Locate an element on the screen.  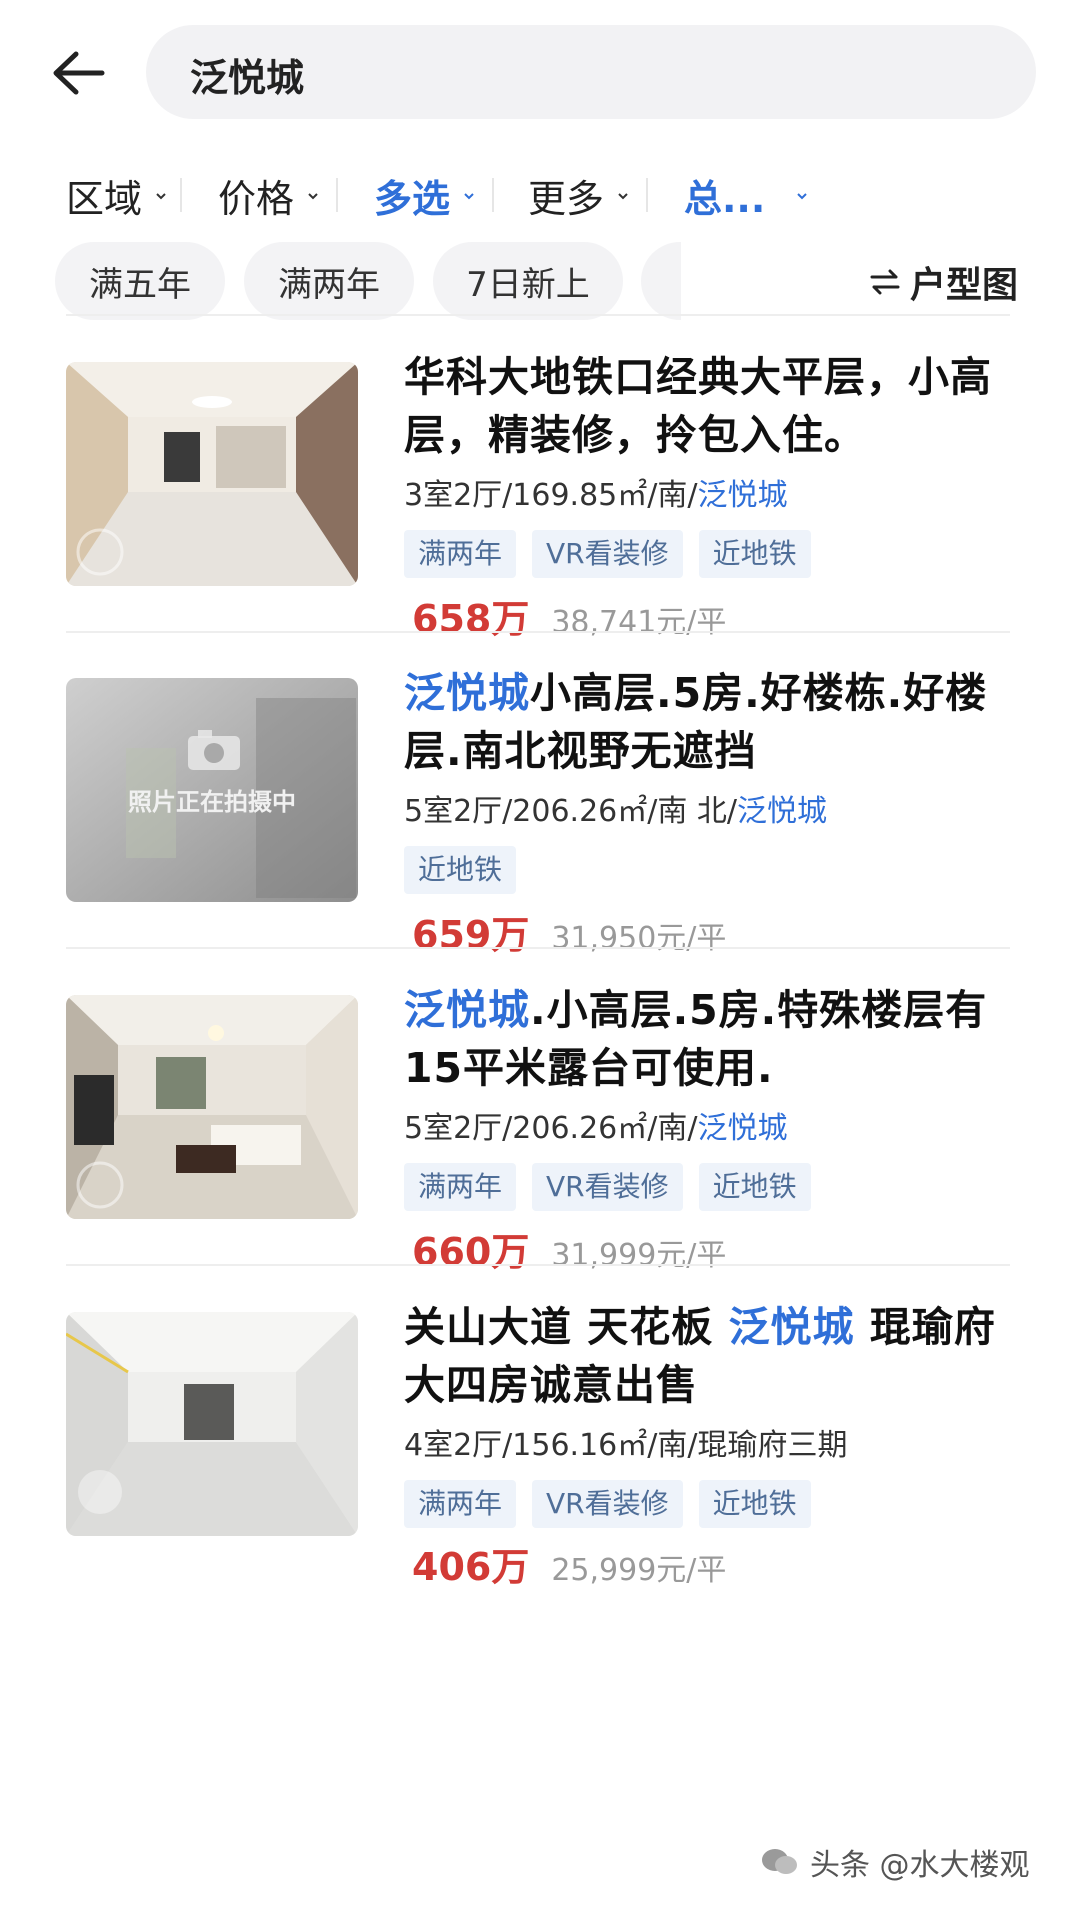
listing-specs: 3室2厅/169.85㎡/南/泛悦城 is located at coordinates (595, 492).